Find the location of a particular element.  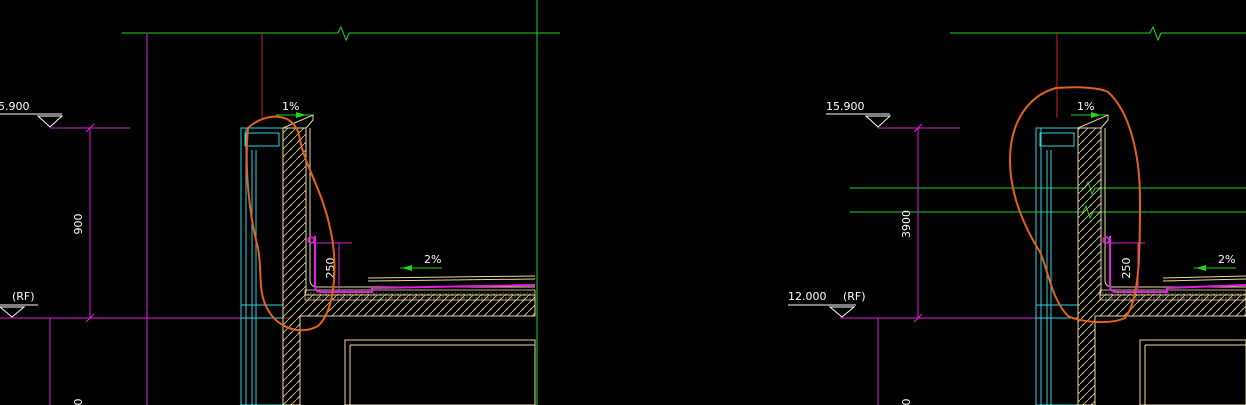

left-roof-buildup: 250 is located at coordinates (420, 214).